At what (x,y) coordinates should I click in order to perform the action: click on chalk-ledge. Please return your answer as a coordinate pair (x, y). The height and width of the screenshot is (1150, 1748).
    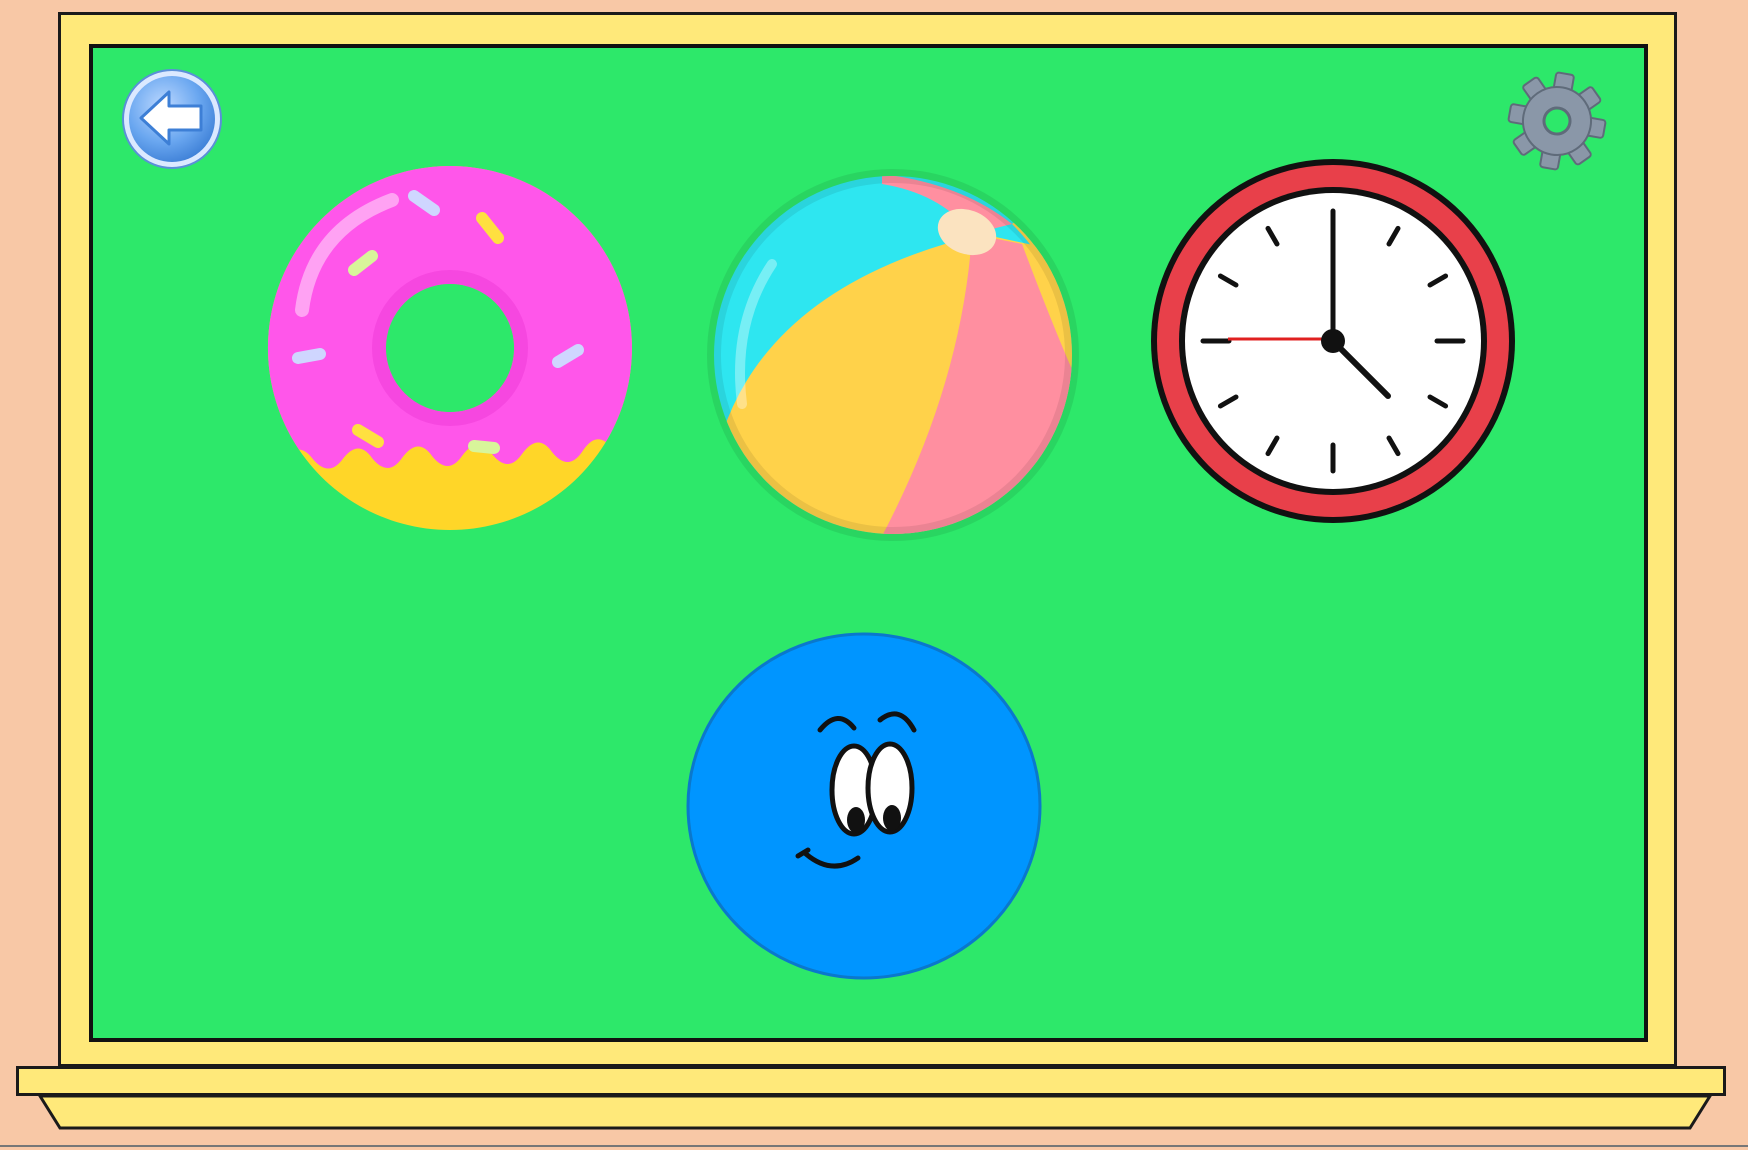
    Looking at the image, I should click on (871, 1081).